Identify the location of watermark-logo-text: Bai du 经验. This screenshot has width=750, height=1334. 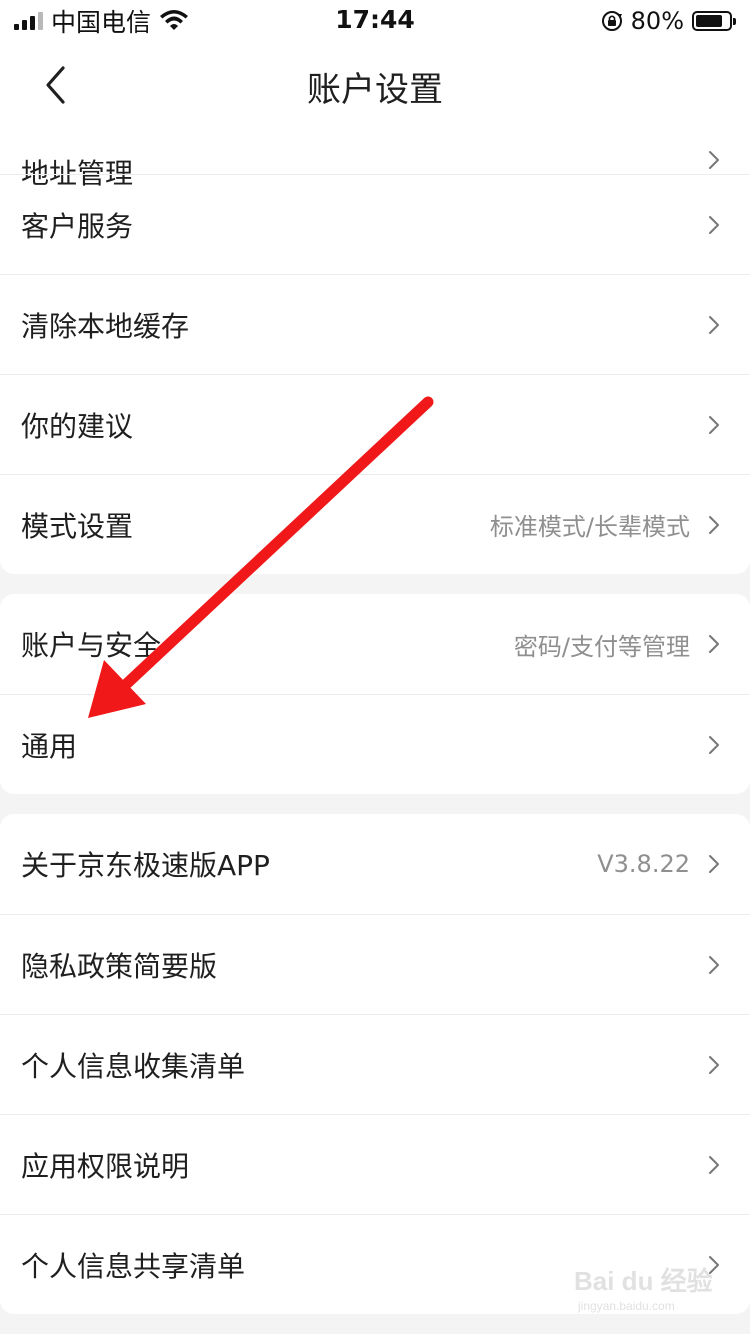
(643, 1281).